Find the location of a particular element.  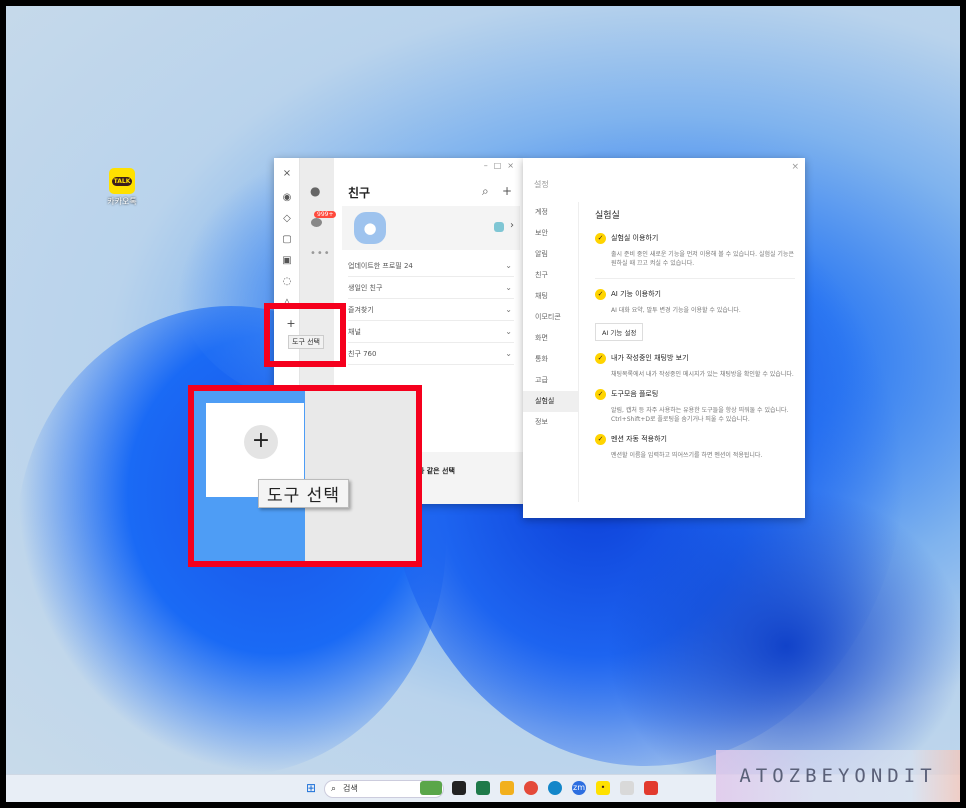

section-birthdays: 생일인 친구 ⌄ is located at coordinates (431, 288).